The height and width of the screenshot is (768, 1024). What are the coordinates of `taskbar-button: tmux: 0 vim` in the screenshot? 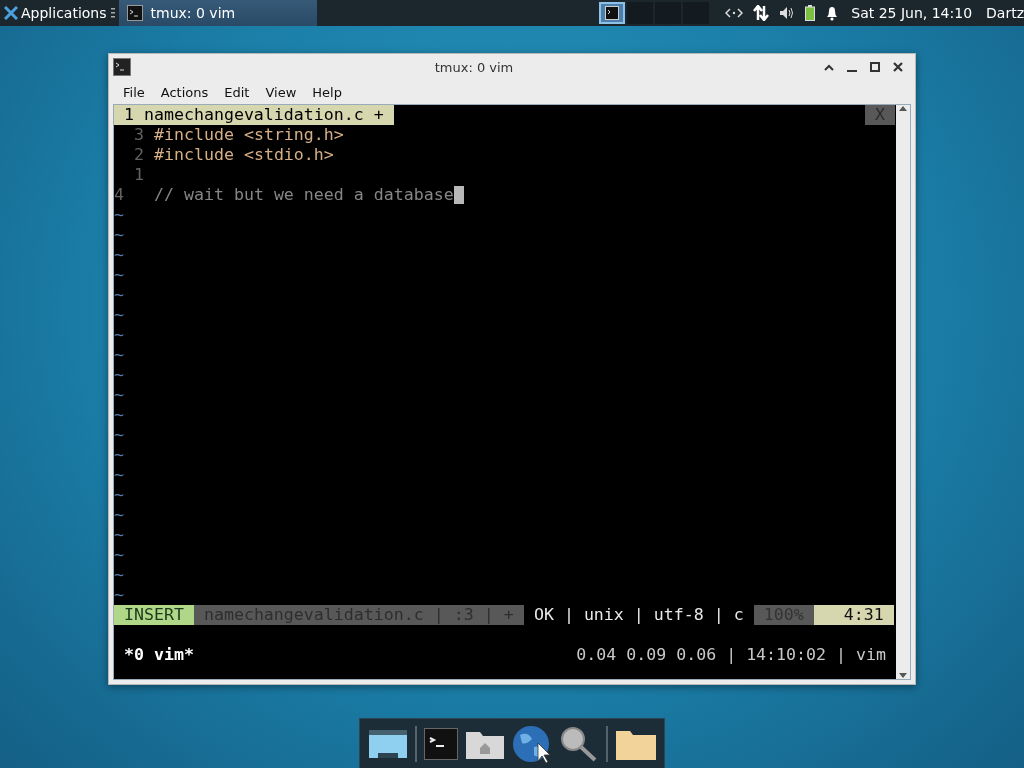 It's located at (217, 13).